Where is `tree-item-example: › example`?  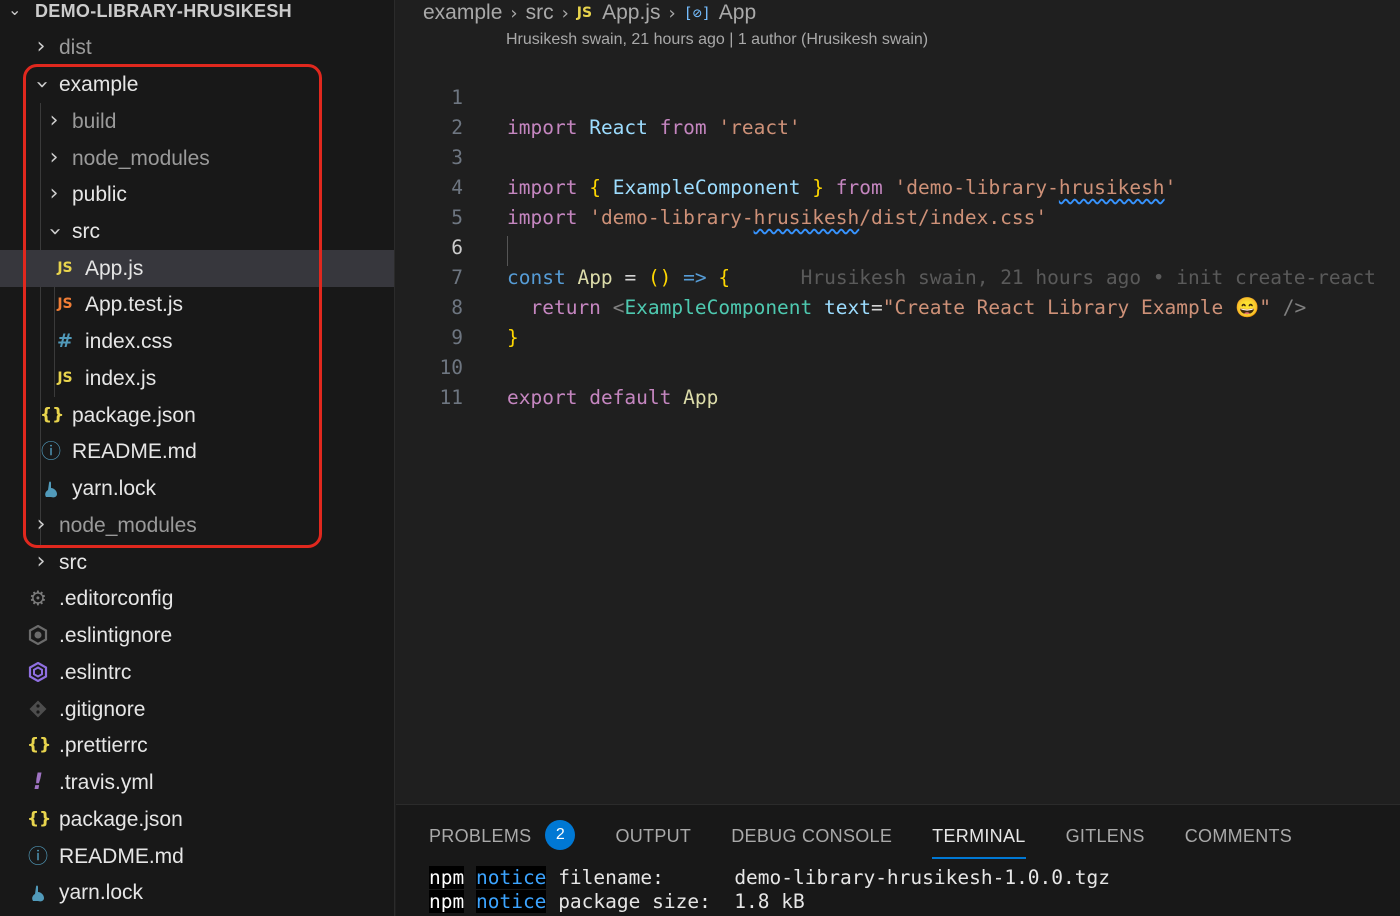 tree-item-example: › example is located at coordinates (197, 84).